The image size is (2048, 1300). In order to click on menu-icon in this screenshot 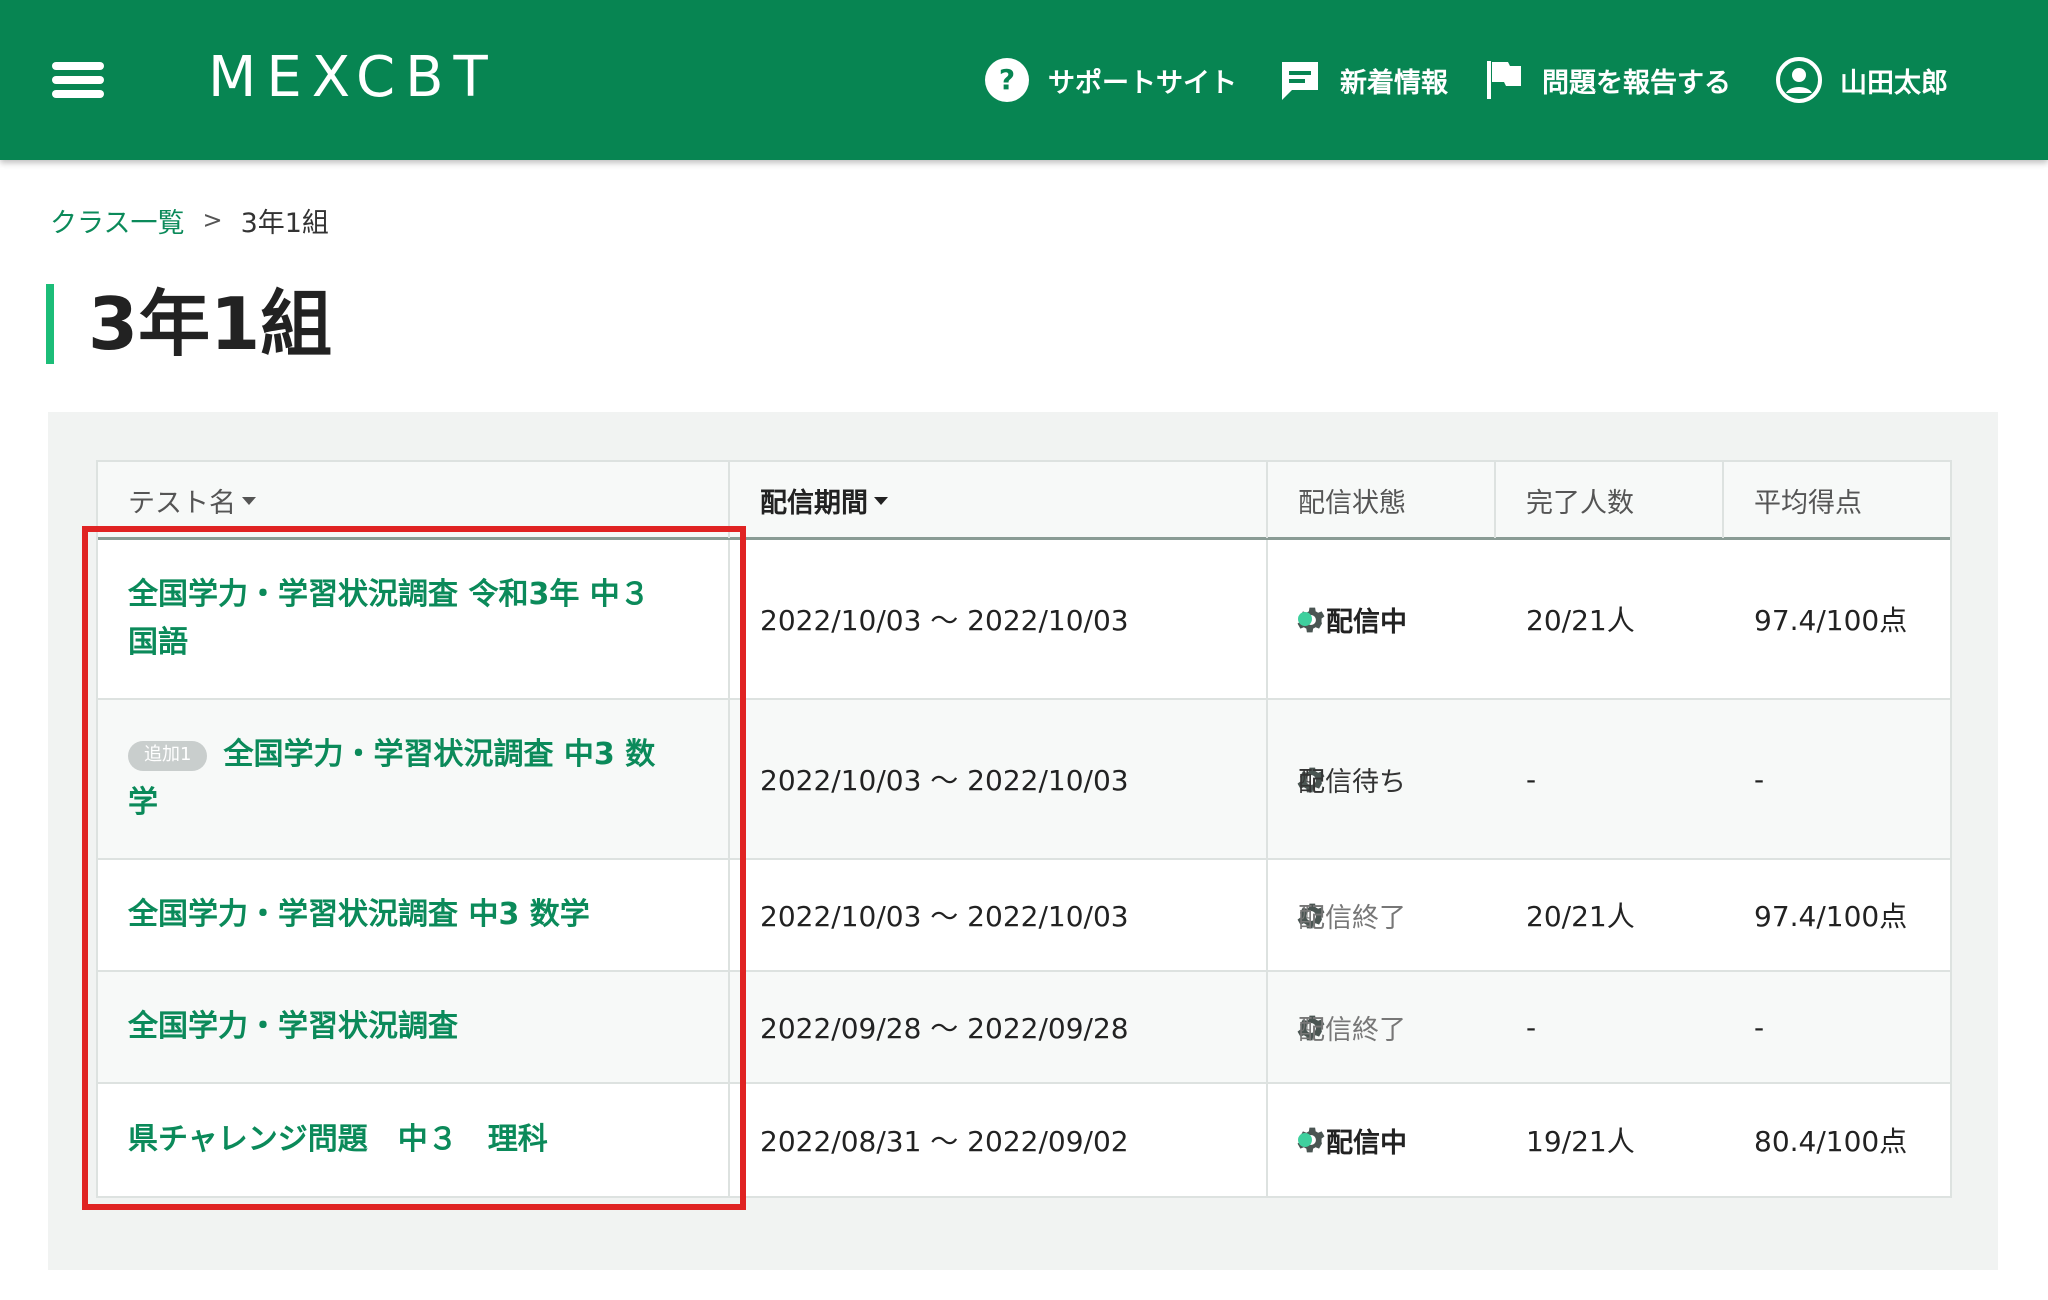, I will do `click(78, 79)`.